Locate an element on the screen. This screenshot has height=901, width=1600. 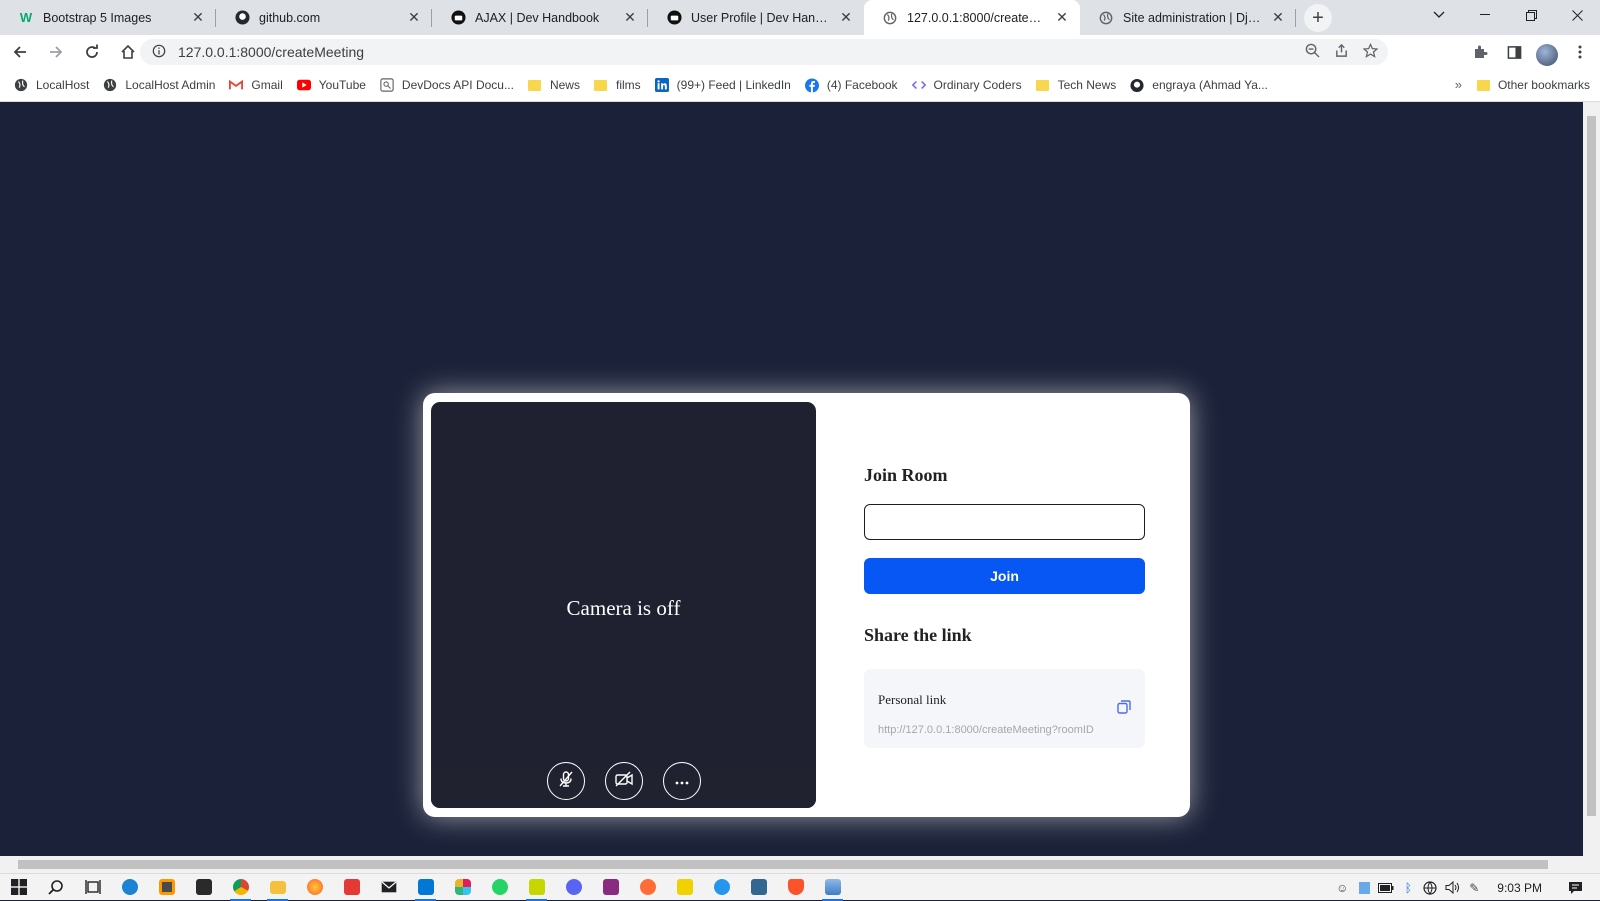
chrome-icon is located at coordinates (240, 887).